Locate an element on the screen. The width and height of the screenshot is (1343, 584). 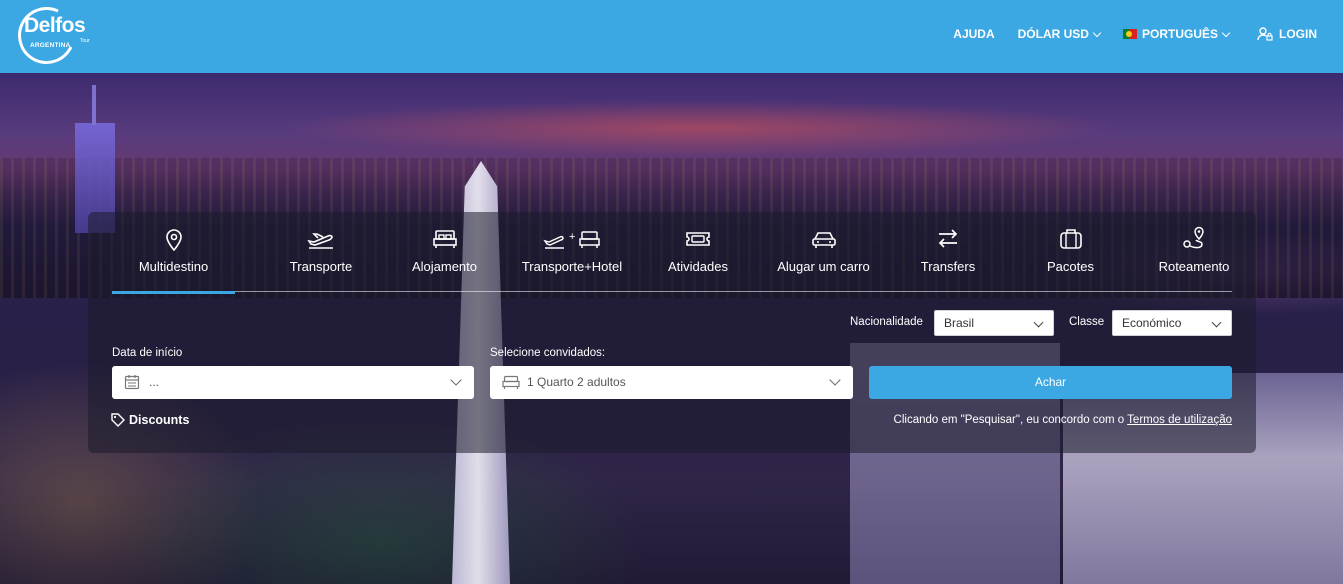
logo-wordmark: Delfos is located at coordinates (55, 25).